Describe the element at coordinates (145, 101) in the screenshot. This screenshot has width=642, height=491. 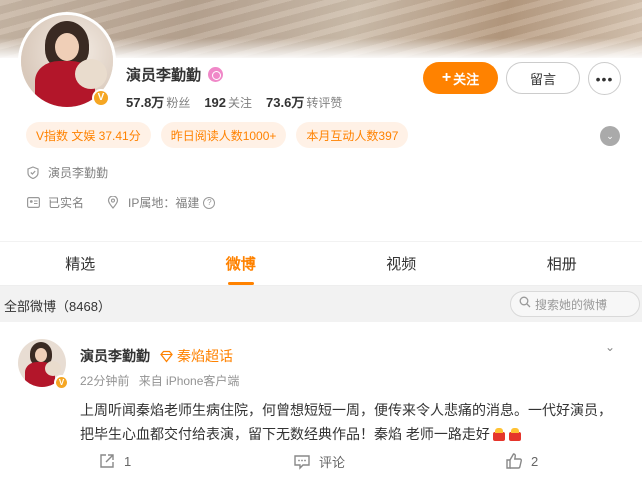
I see `followers-count: 57.8万` at that location.